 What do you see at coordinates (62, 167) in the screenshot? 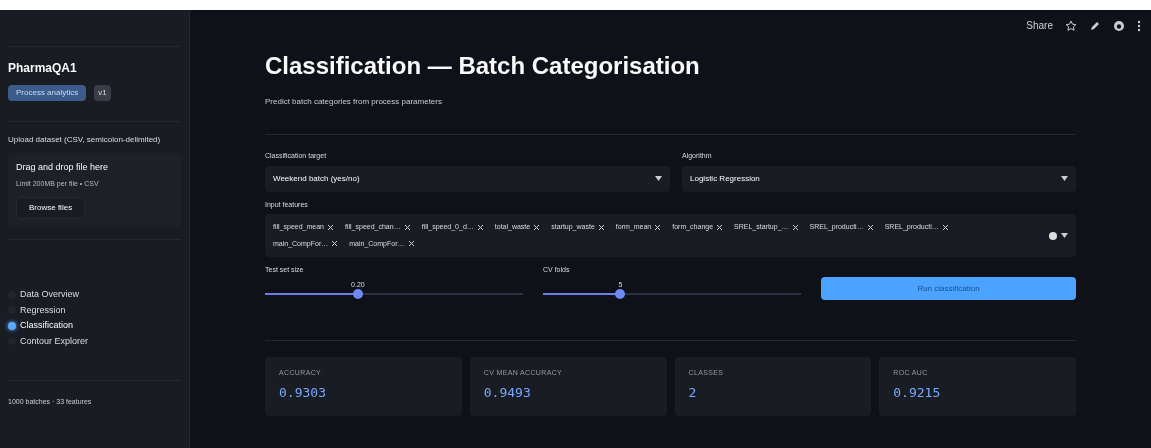
I see `drop-text: Drag and drop file here` at bounding box center [62, 167].